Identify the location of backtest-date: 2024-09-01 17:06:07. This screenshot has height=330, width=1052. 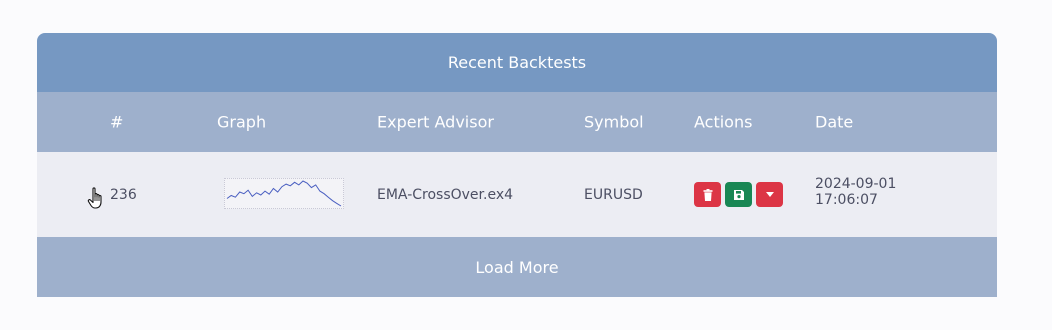
(855, 192).